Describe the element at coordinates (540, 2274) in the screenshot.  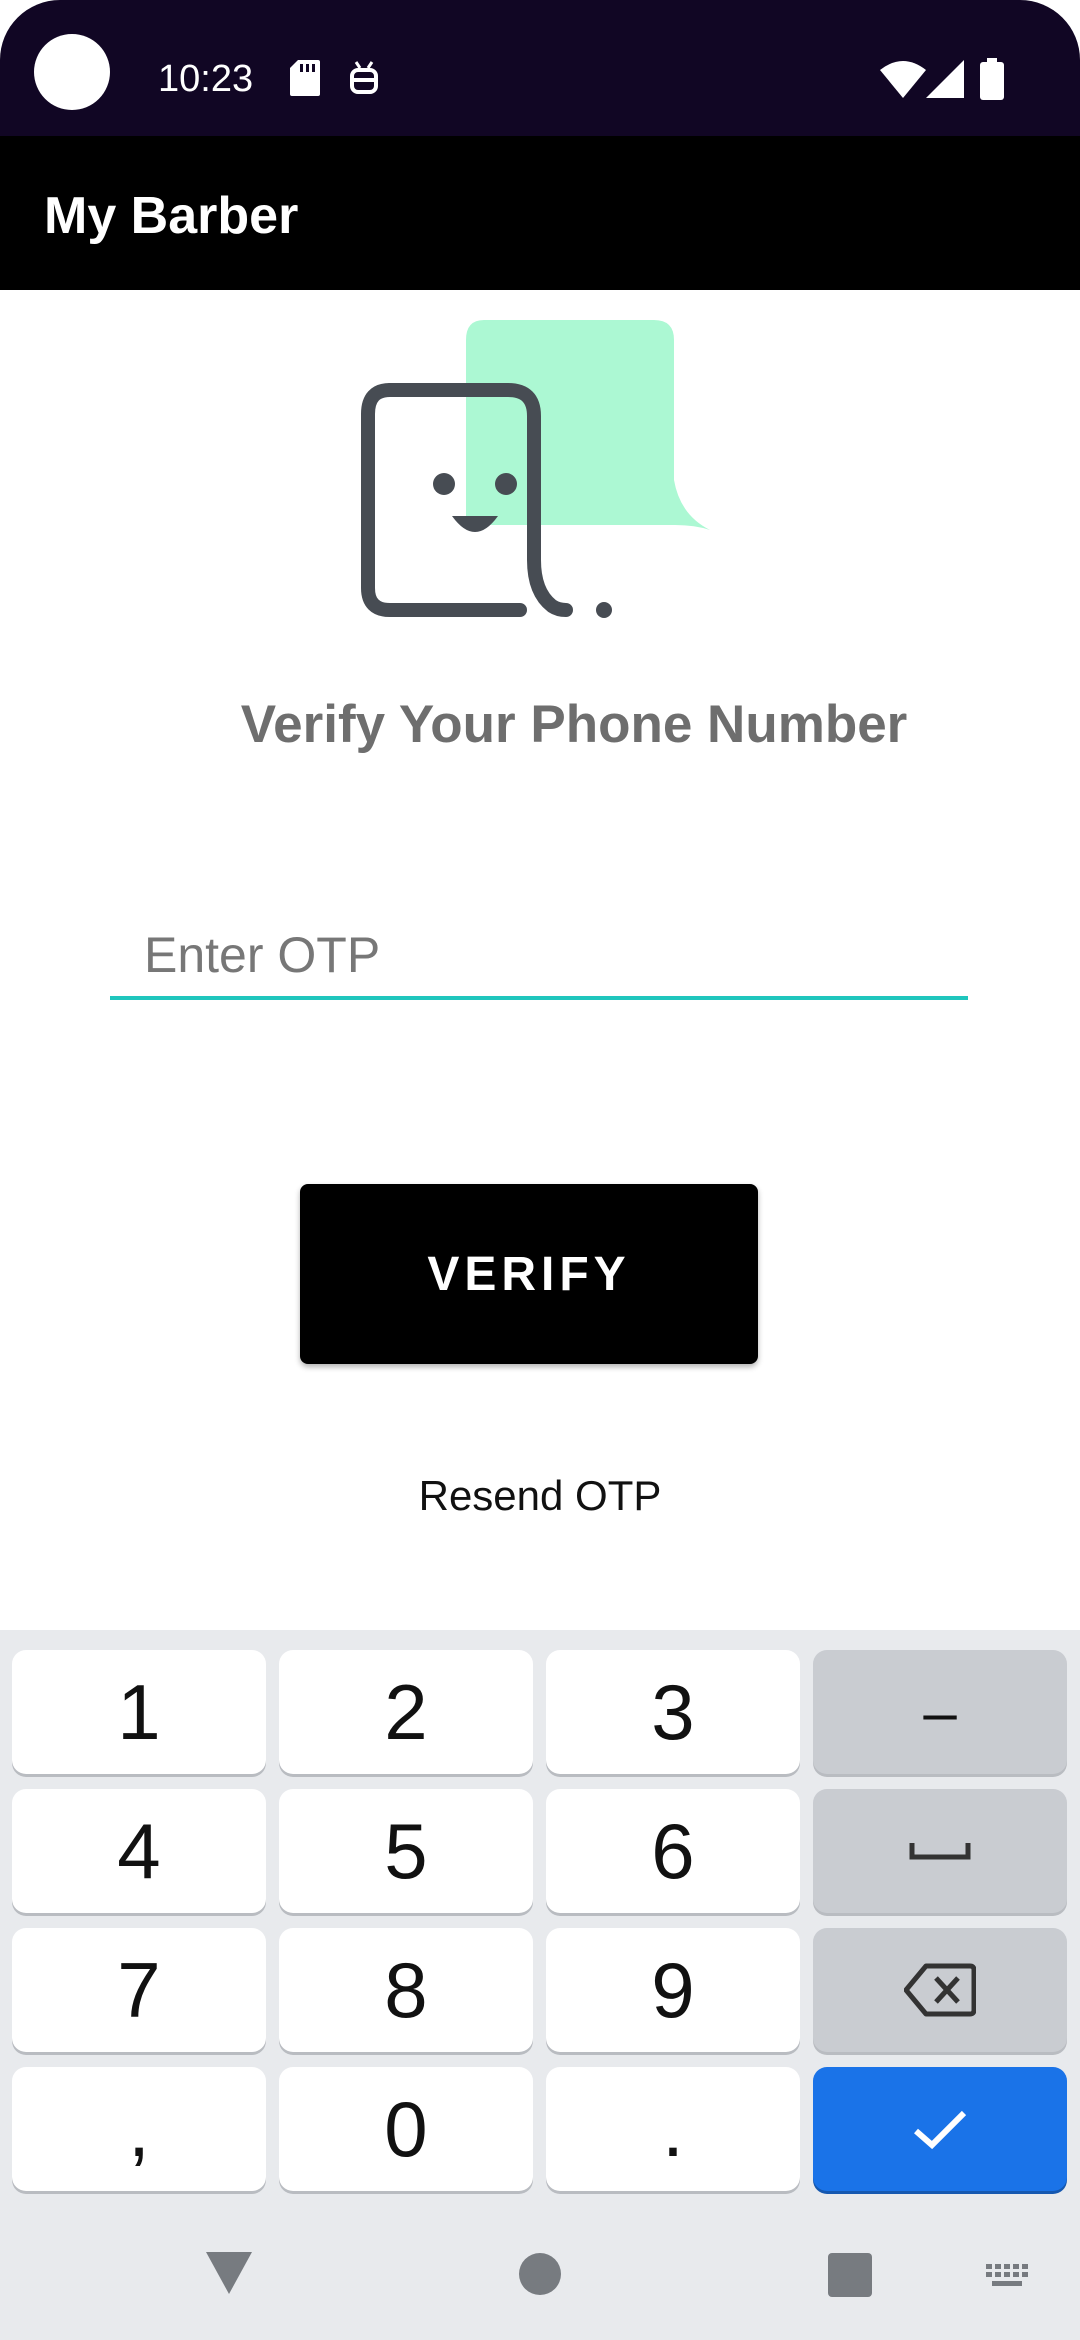
I see `home-icon` at that location.